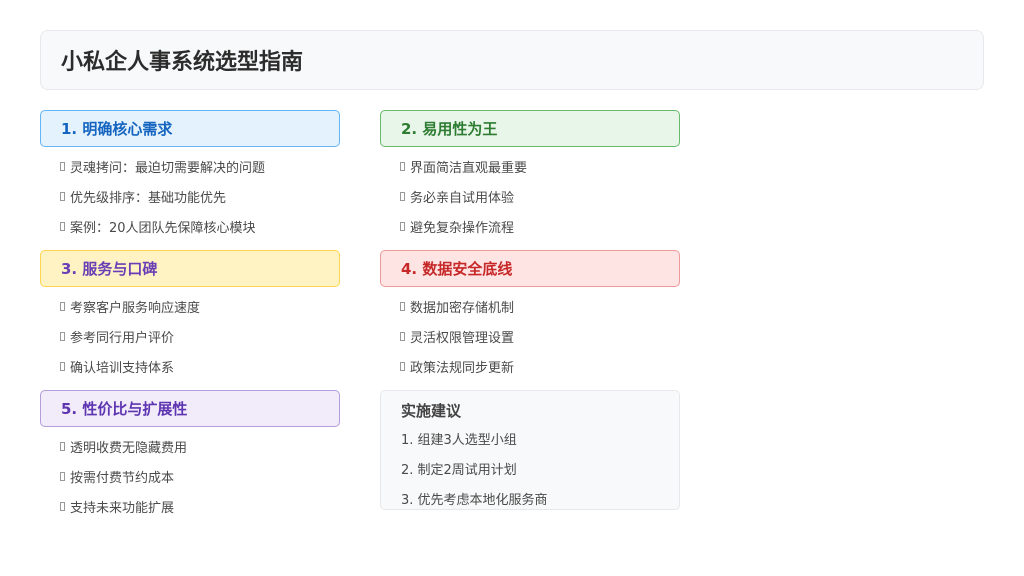 The width and height of the screenshot is (1024, 576). Describe the element at coordinates (122, 478) in the screenshot. I see `list-item-text: 按需付费节约成本` at that location.